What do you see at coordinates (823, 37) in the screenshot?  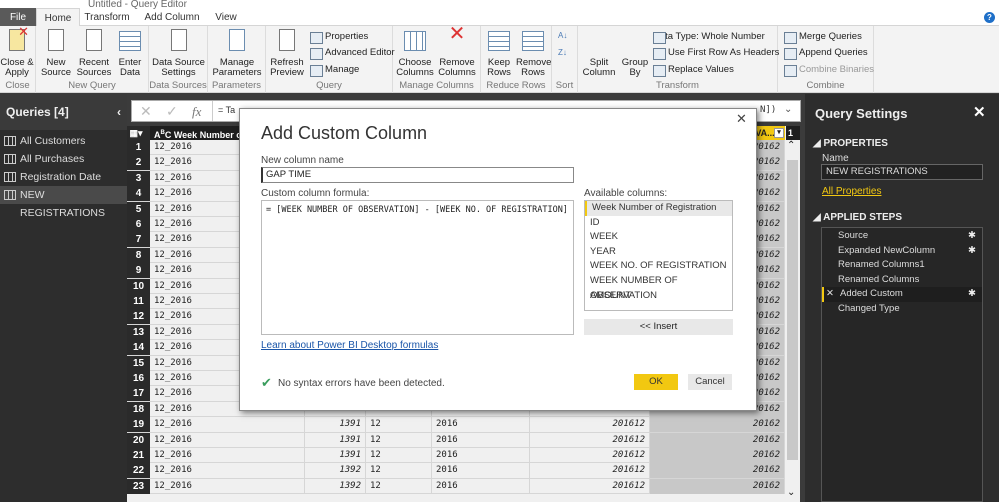 I see `merge-queries-button: Merge Queries` at bounding box center [823, 37].